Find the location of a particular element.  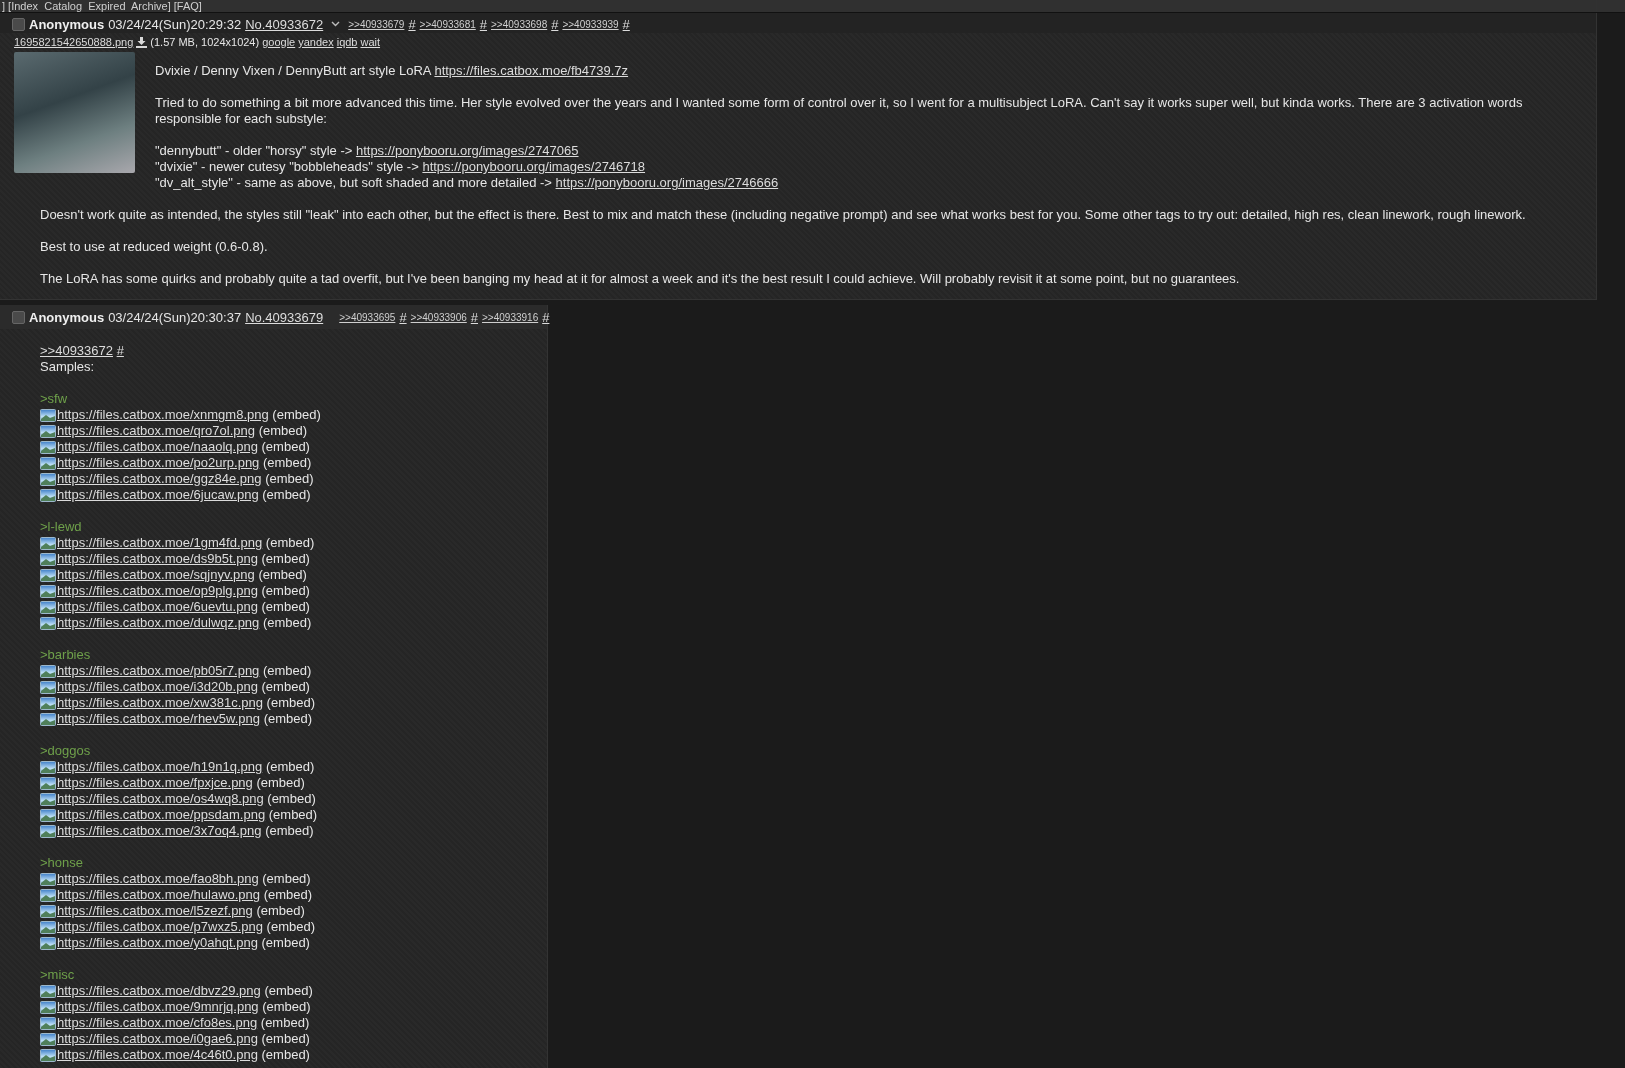

backlink: >>40933939 is located at coordinates (590, 24).